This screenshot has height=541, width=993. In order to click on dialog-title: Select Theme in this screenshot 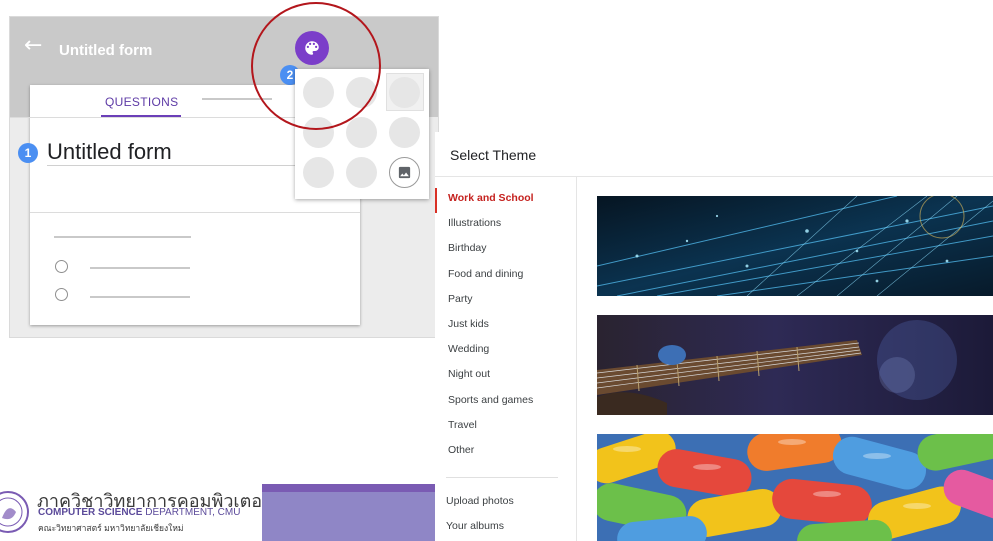, I will do `click(493, 155)`.